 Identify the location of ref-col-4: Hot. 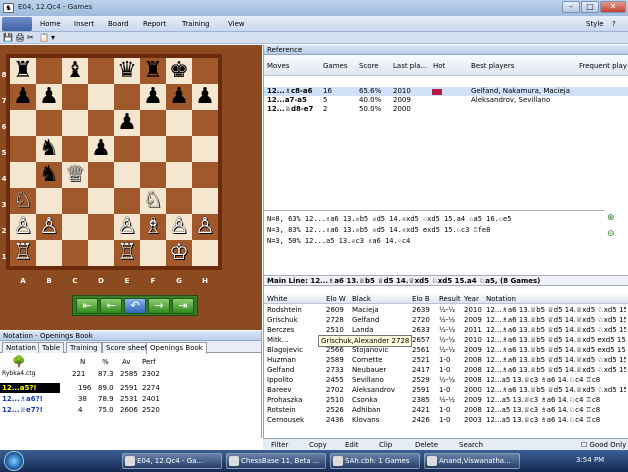
(439, 66).